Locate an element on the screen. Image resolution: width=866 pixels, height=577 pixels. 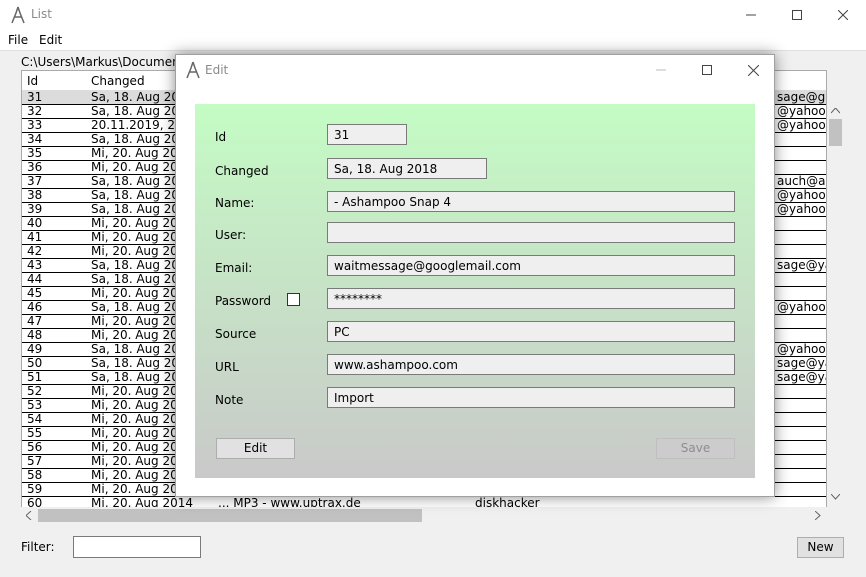
scroll-right-icon is located at coordinates (818, 515).